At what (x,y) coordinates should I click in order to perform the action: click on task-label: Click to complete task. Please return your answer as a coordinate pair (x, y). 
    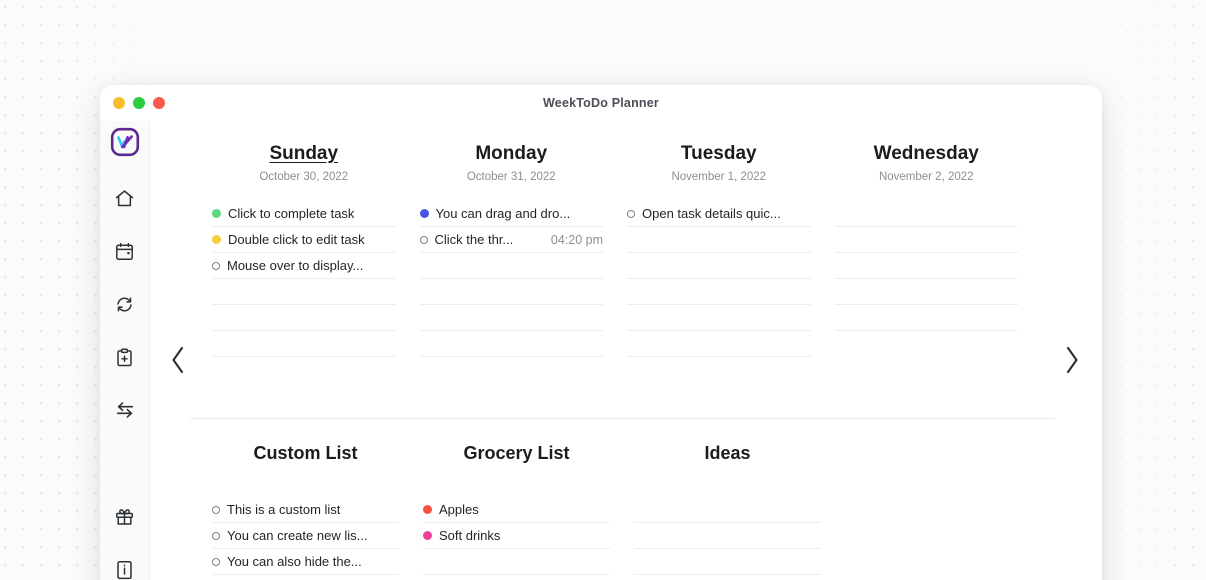
    Looking at the image, I should click on (291, 213).